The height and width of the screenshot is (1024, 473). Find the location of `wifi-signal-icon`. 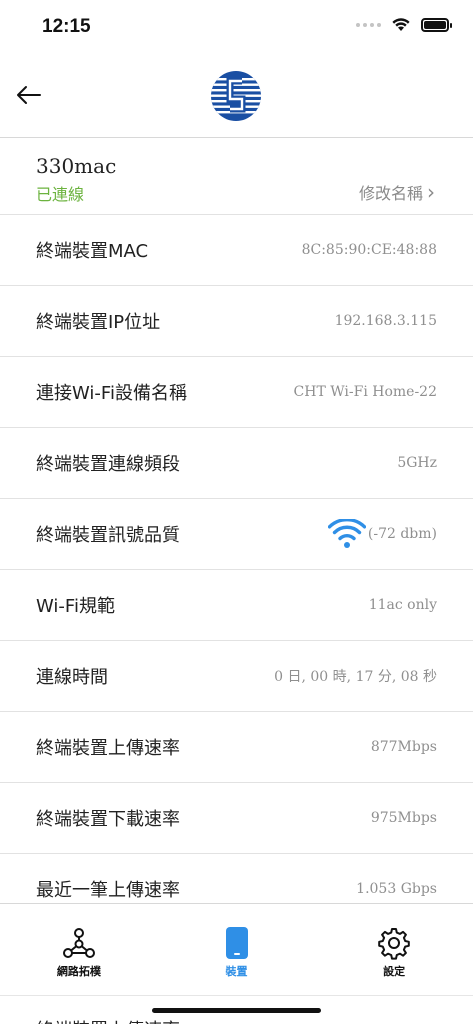

wifi-signal-icon is located at coordinates (346, 533).